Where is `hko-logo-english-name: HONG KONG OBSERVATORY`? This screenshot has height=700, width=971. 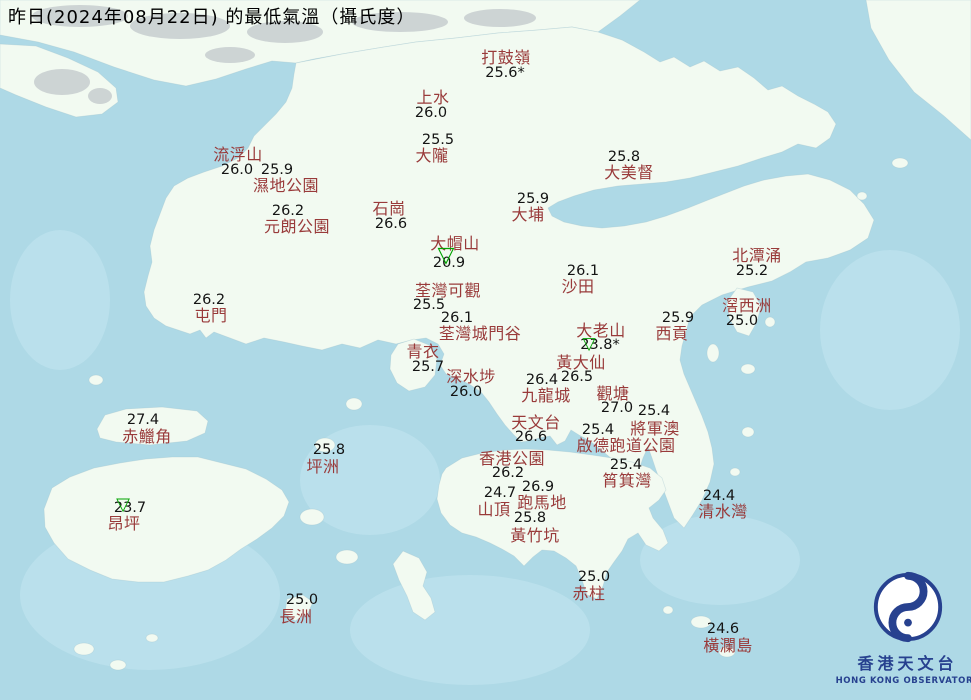
hko-logo-english-name: HONG KONG OBSERVATORY is located at coordinates (903, 681).